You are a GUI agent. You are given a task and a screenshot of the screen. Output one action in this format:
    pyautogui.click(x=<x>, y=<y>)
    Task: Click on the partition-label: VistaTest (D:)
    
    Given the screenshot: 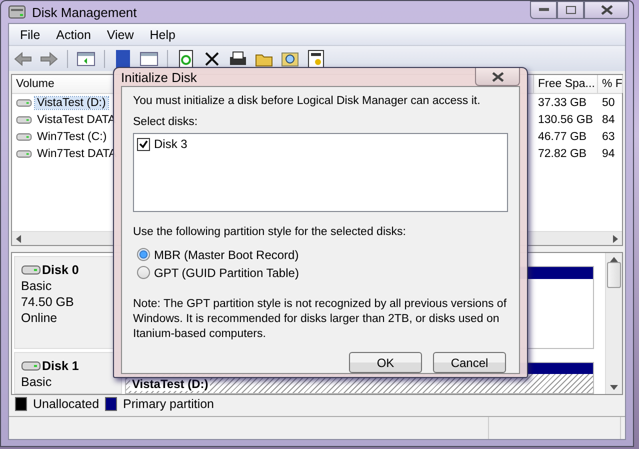 What is the action you would take?
    pyautogui.click(x=170, y=384)
    